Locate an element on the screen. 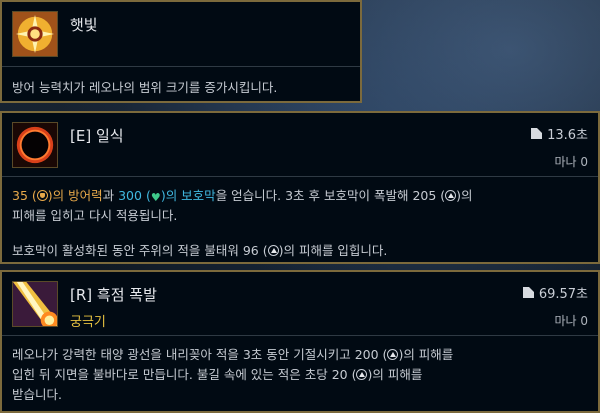 Image resolution: width=600 pixels, height=413 pixels. passive-description: 방어 능력치가 레오나의 범위 크기를 증가시킵니다. is located at coordinates (145, 87).